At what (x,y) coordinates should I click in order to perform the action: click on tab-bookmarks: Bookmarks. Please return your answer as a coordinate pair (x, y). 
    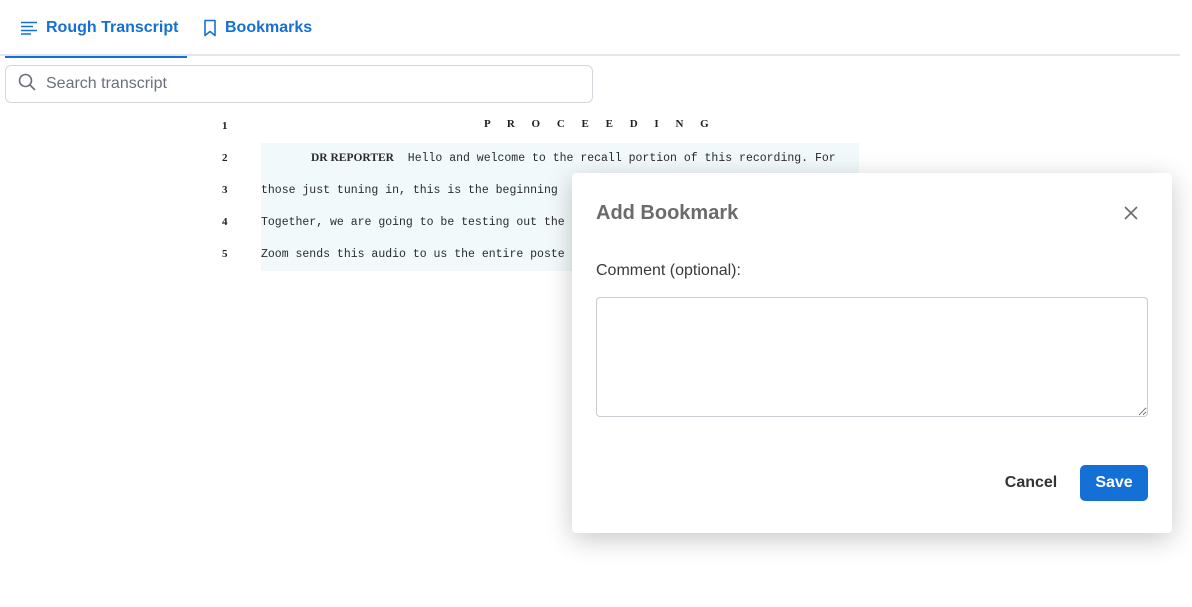
    Looking at the image, I should click on (257, 28).